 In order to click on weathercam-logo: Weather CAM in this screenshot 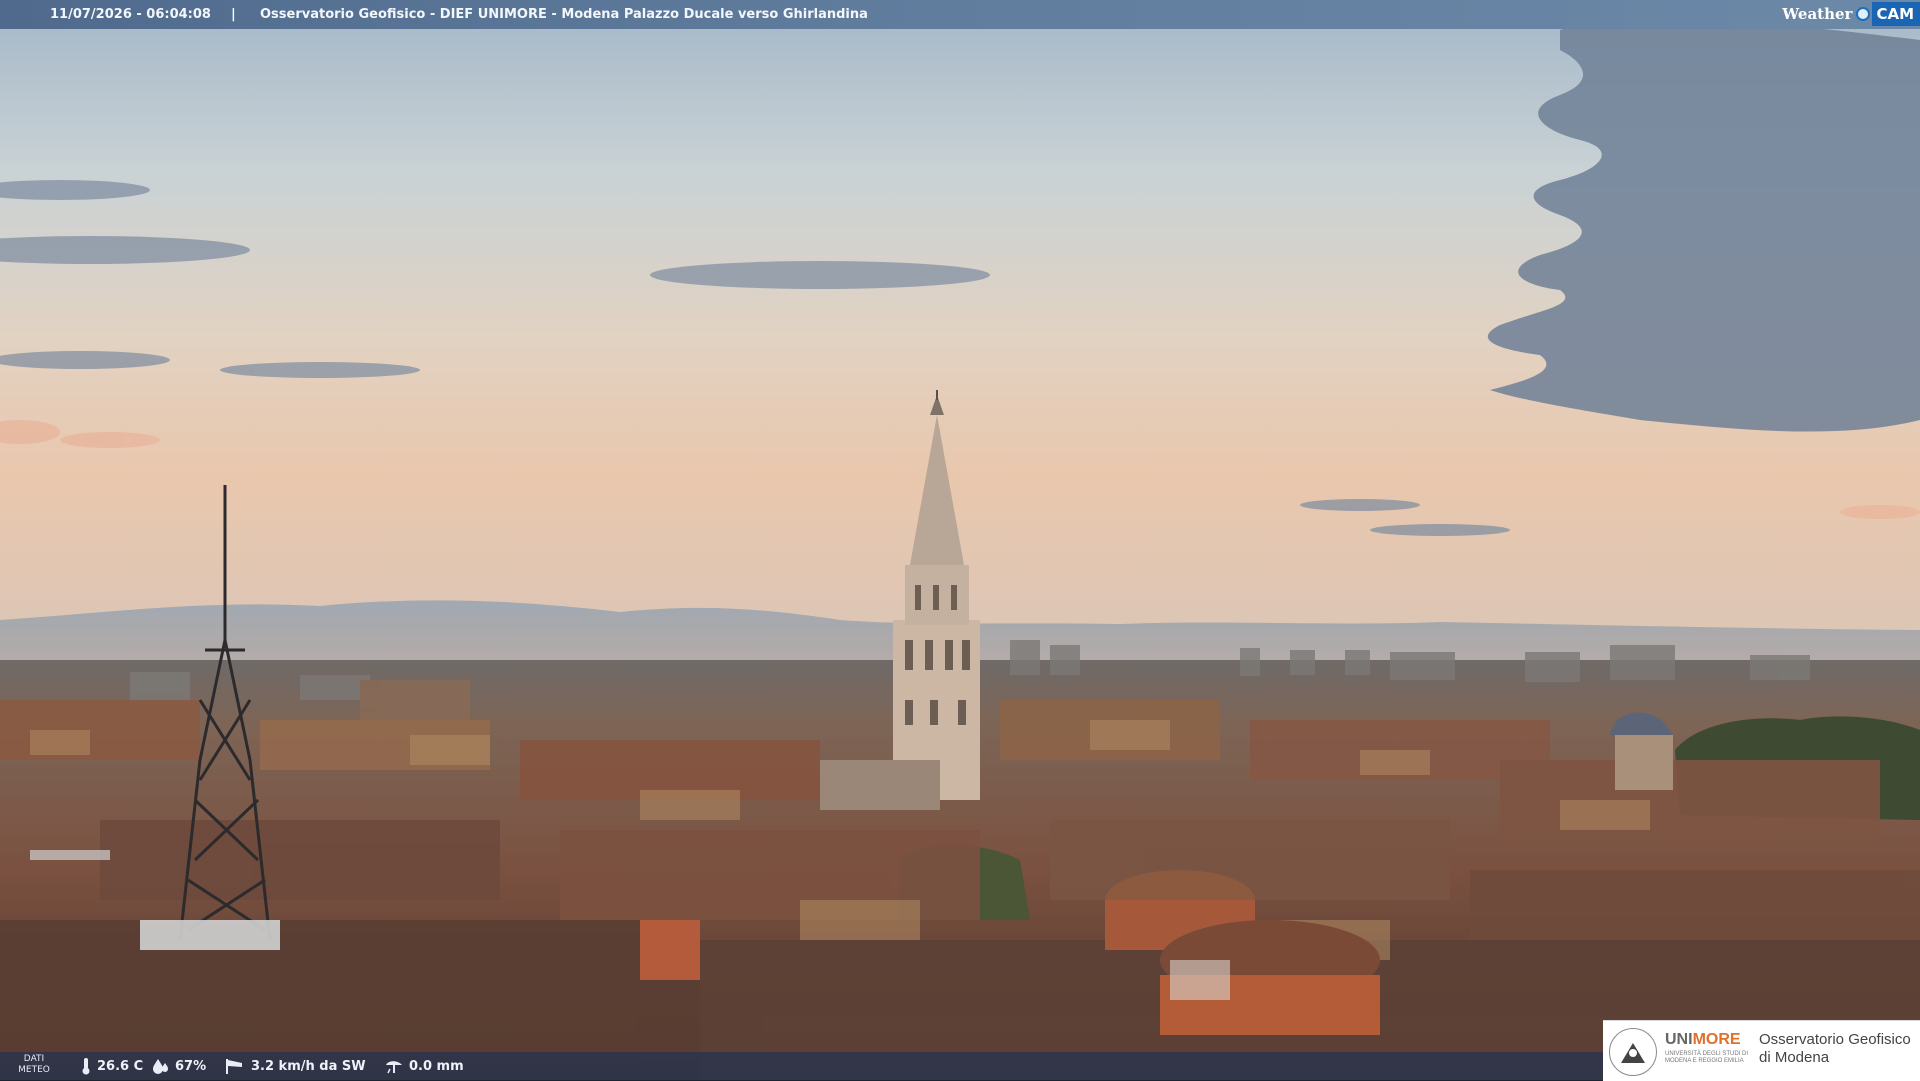, I will do `click(1851, 14)`.